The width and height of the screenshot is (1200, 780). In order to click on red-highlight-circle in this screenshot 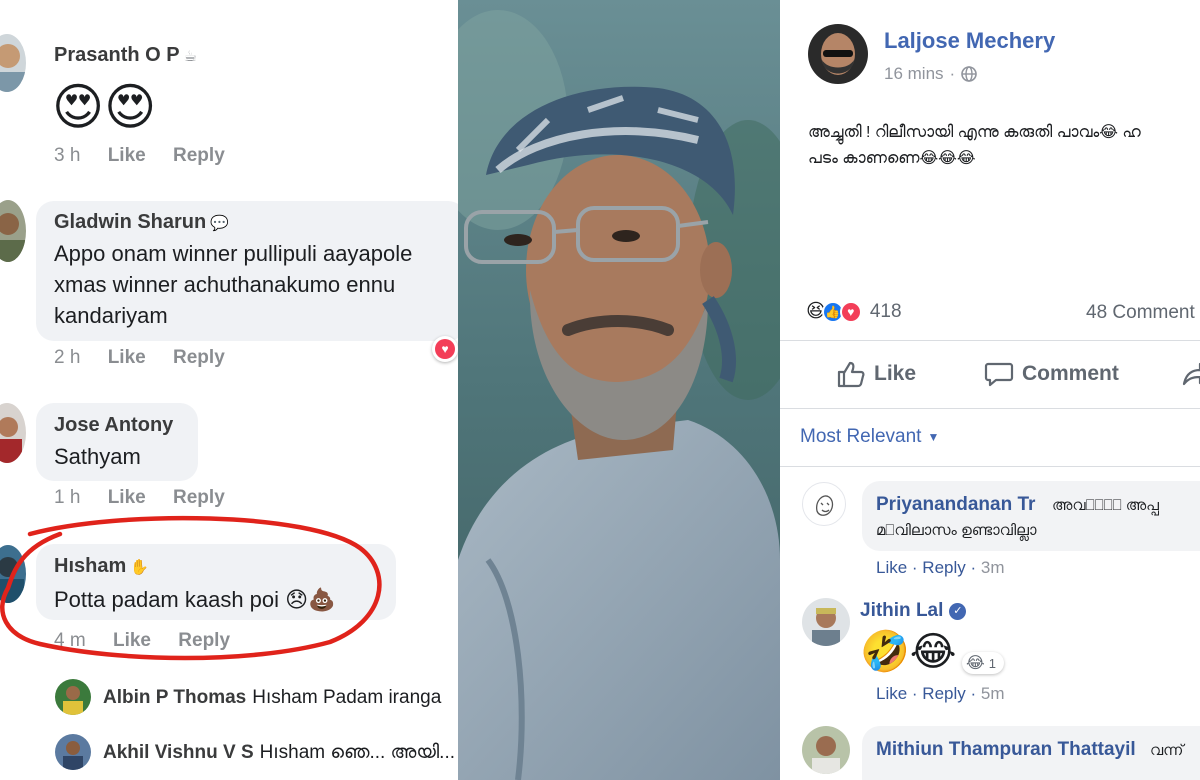, I will do `click(191, 588)`.